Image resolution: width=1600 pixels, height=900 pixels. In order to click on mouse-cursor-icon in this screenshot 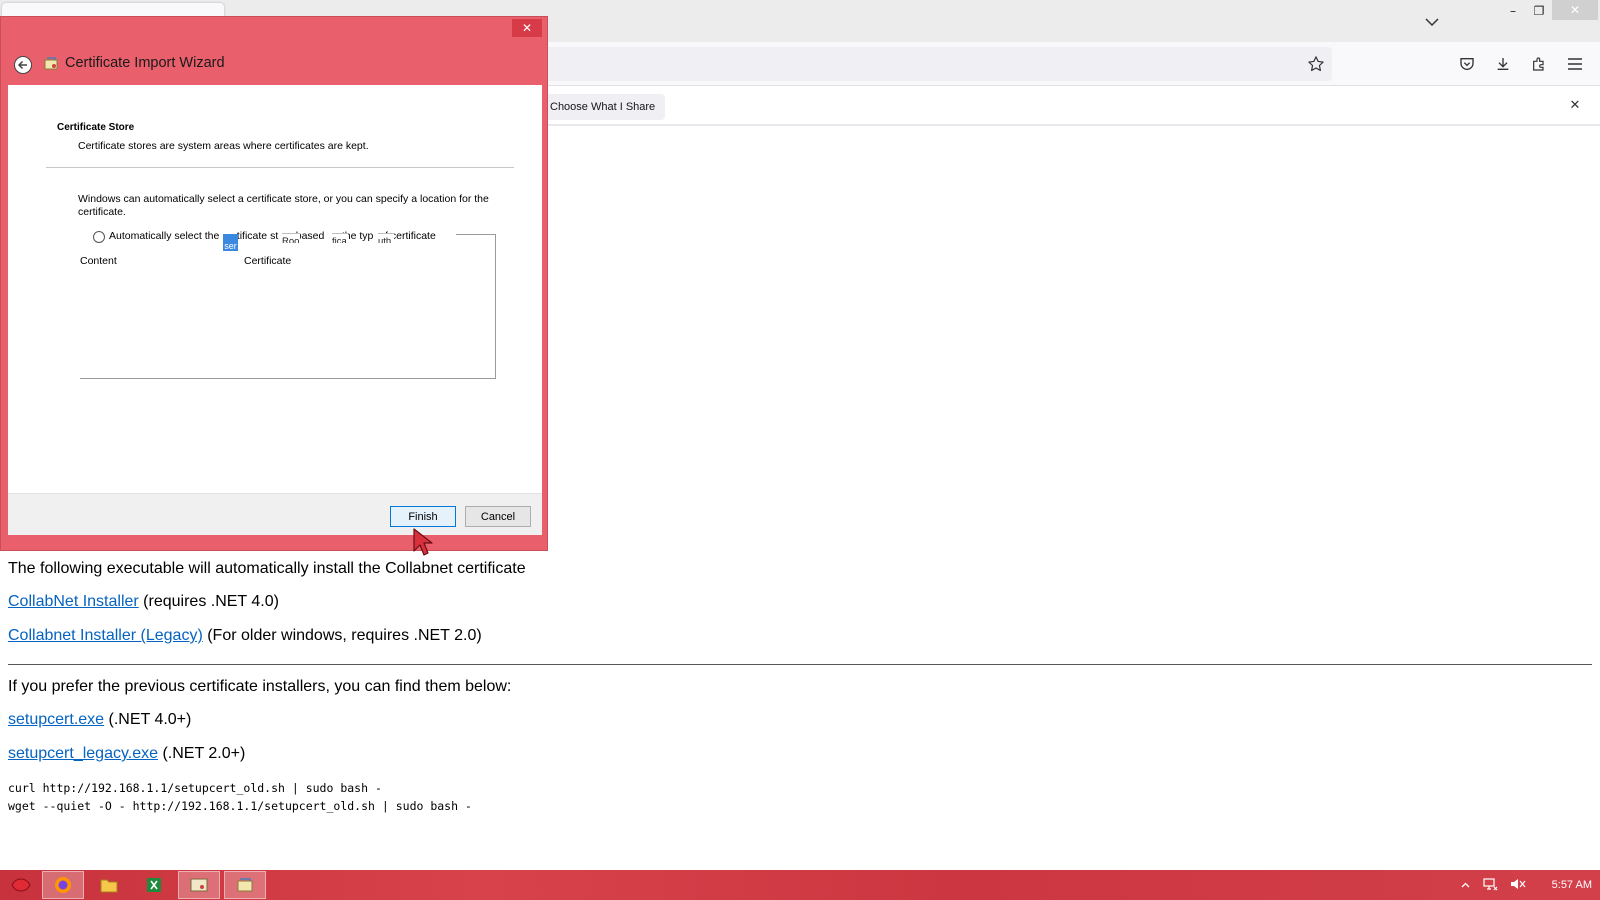, I will do `click(425, 542)`.